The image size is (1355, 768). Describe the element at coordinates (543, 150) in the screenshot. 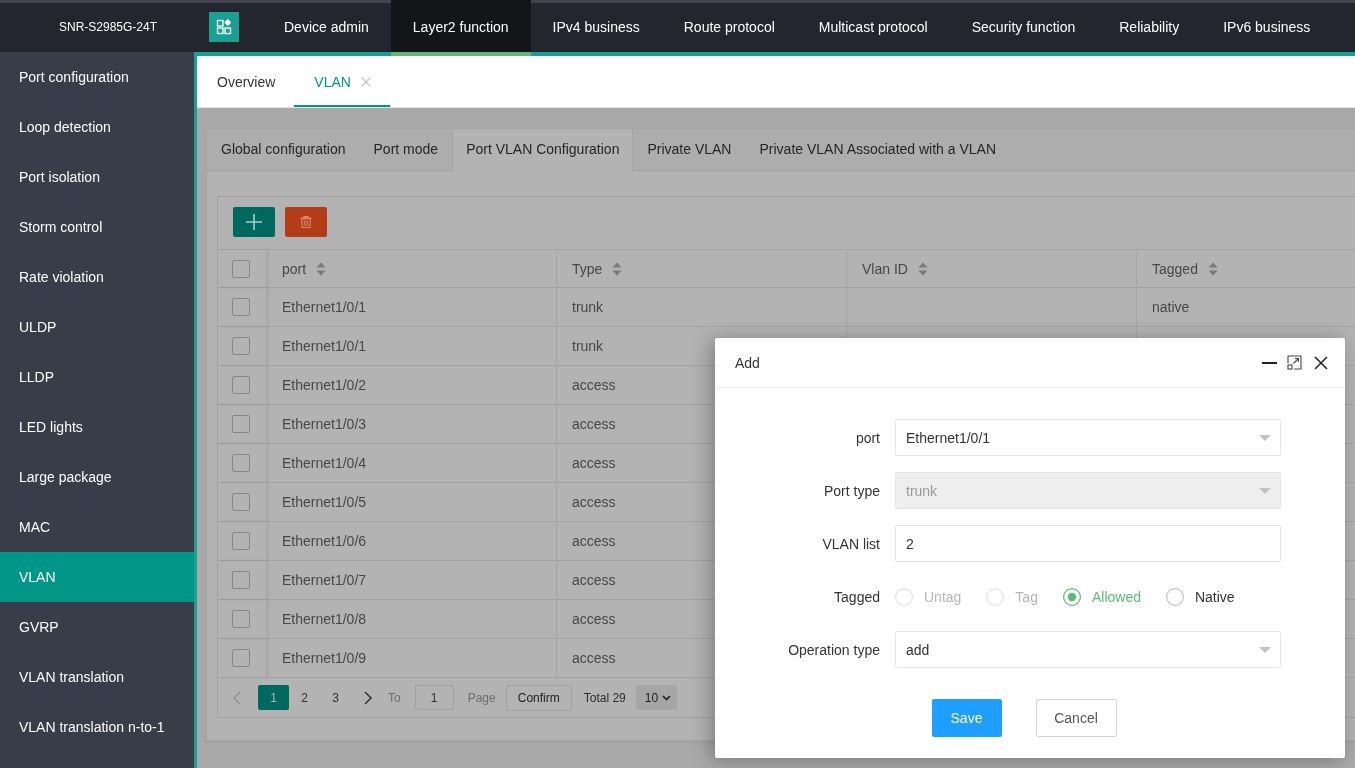

I see `config-tab: Port VLAN Configuration` at that location.